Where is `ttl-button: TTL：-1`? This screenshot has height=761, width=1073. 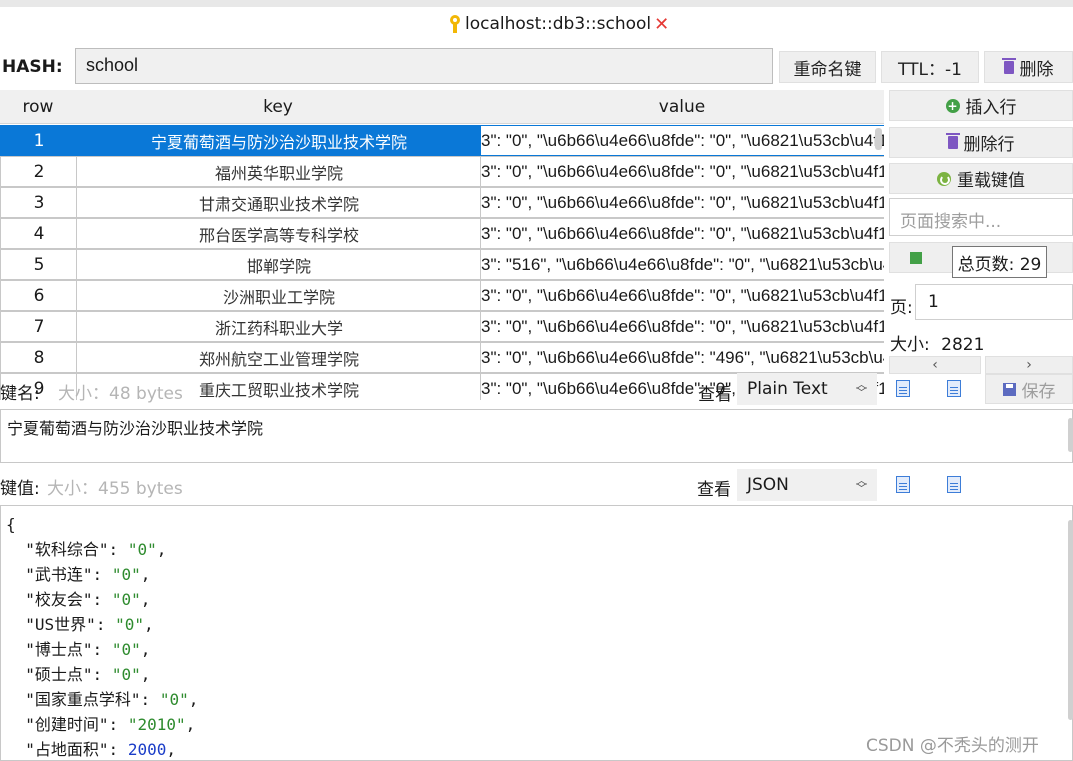
ttl-button: TTL：-1 is located at coordinates (930, 67).